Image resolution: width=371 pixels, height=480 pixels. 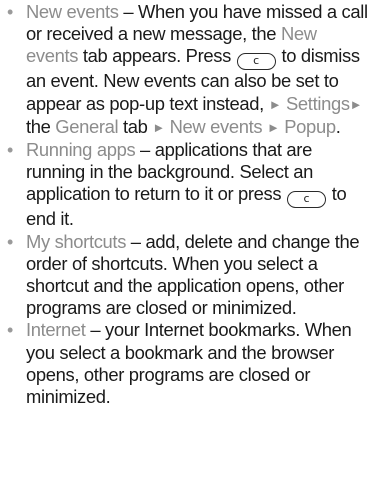 What do you see at coordinates (135, 126) in the screenshot?
I see `body-text: tab` at bounding box center [135, 126].